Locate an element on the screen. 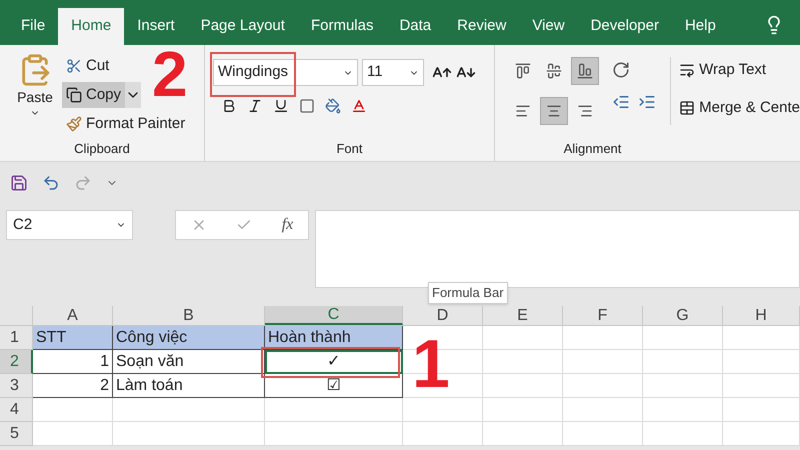 The image size is (800, 450). orientation-icon is located at coordinates (621, 70).